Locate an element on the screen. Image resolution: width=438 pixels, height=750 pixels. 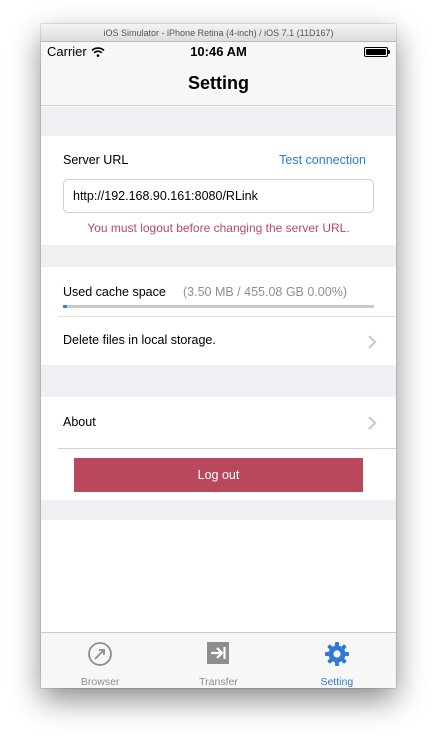
server-url-label: Server URL is located at coordinates (96, 160).